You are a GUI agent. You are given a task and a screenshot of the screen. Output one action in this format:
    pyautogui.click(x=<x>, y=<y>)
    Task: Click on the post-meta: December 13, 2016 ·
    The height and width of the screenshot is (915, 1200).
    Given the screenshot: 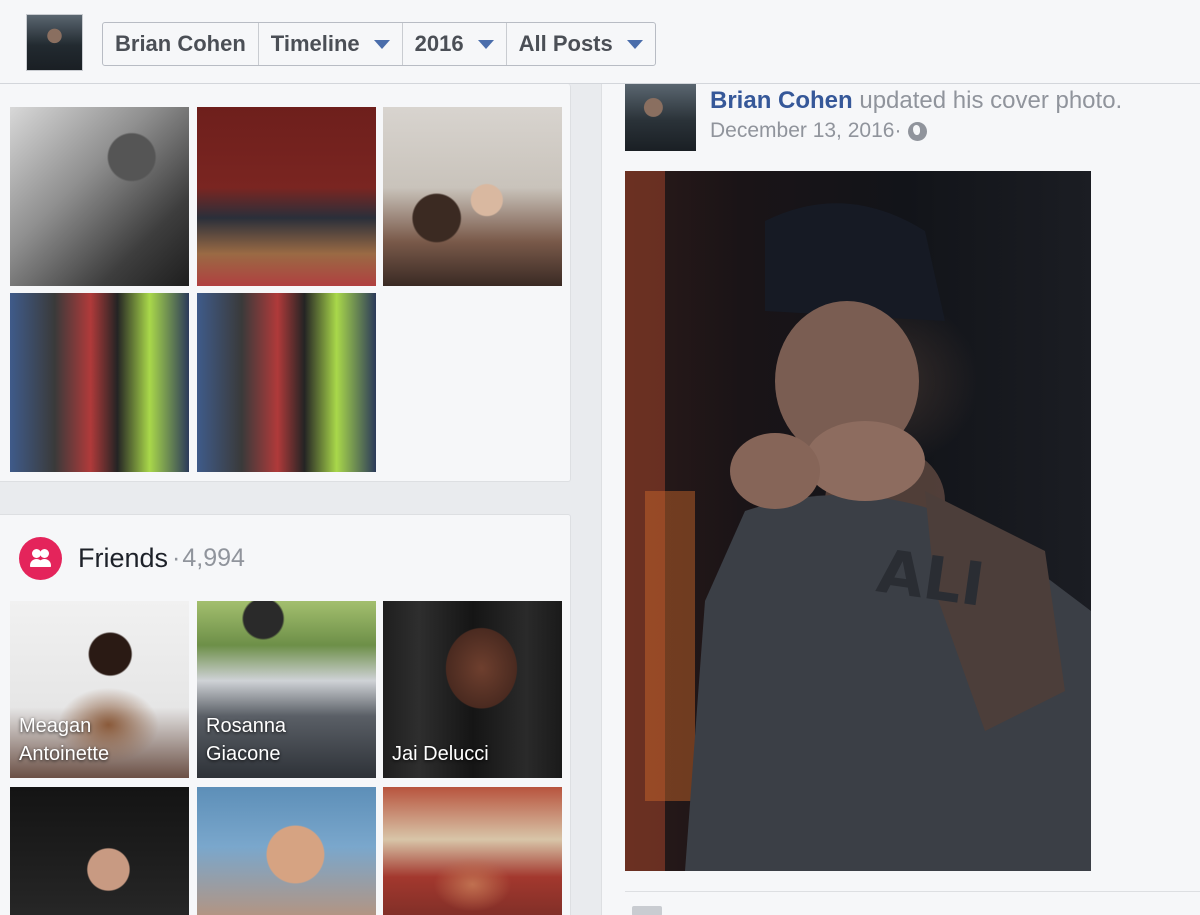 What is the action you would take?
    pyautogui.click(x=819, y=131)
    